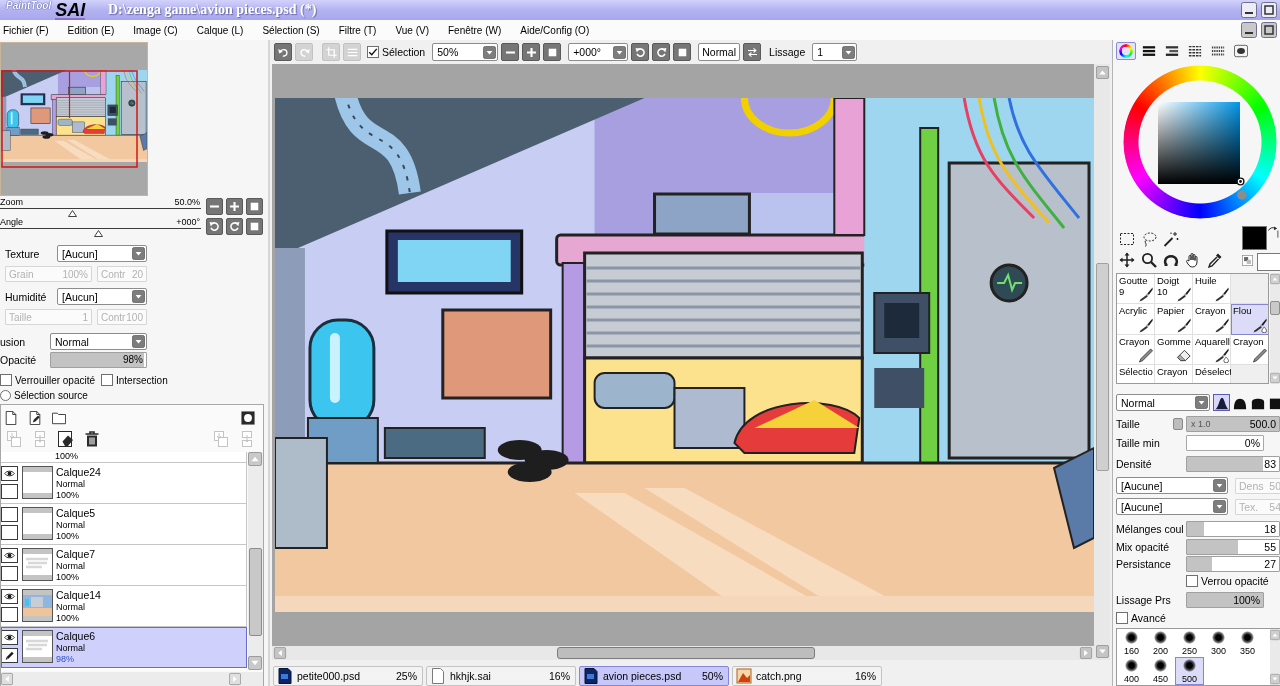 The height and width of the screenshot is (686, 1280). Describe the element at coordinates (1136, 319) in the screenshot. I see `brush-tool: Acrylic` at that location.